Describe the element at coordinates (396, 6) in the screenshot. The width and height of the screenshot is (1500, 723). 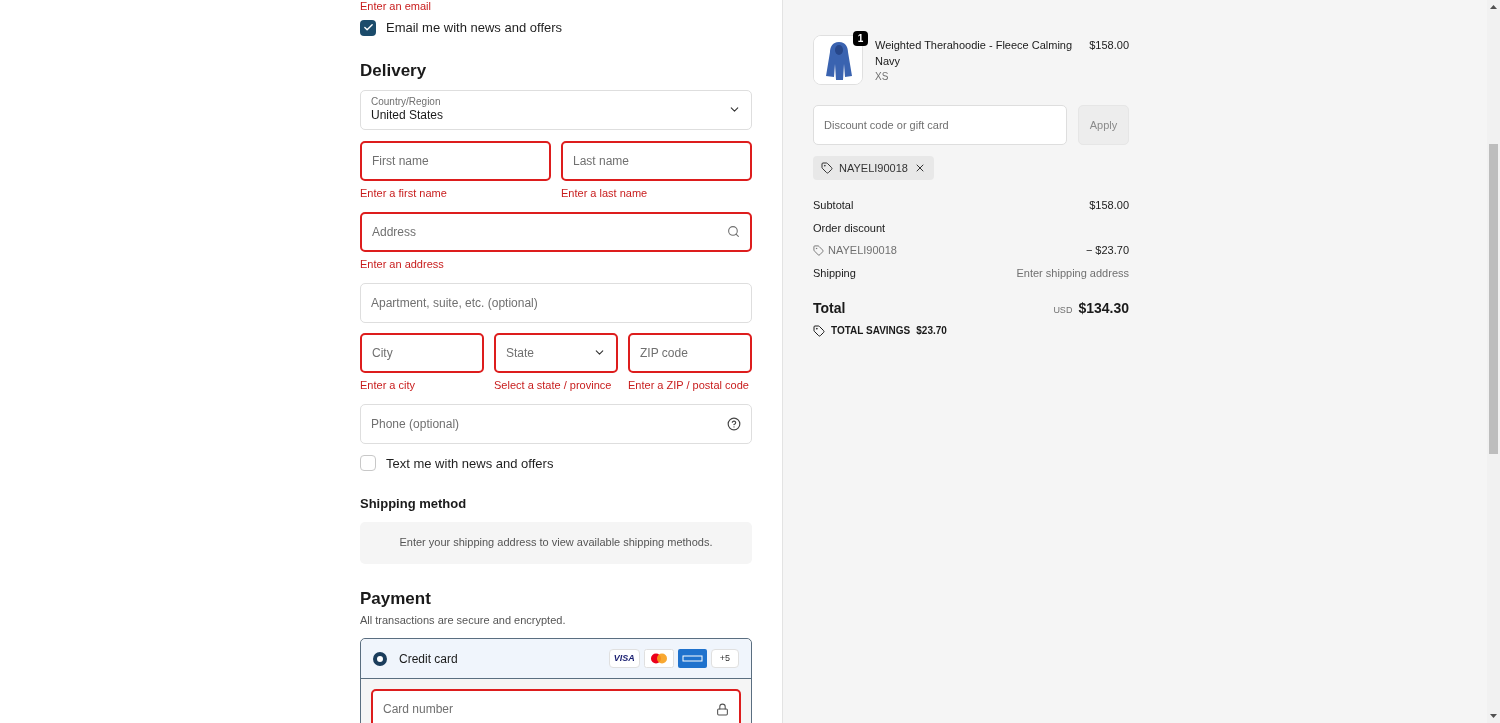
I see `error-message: Enter an email` at that location.